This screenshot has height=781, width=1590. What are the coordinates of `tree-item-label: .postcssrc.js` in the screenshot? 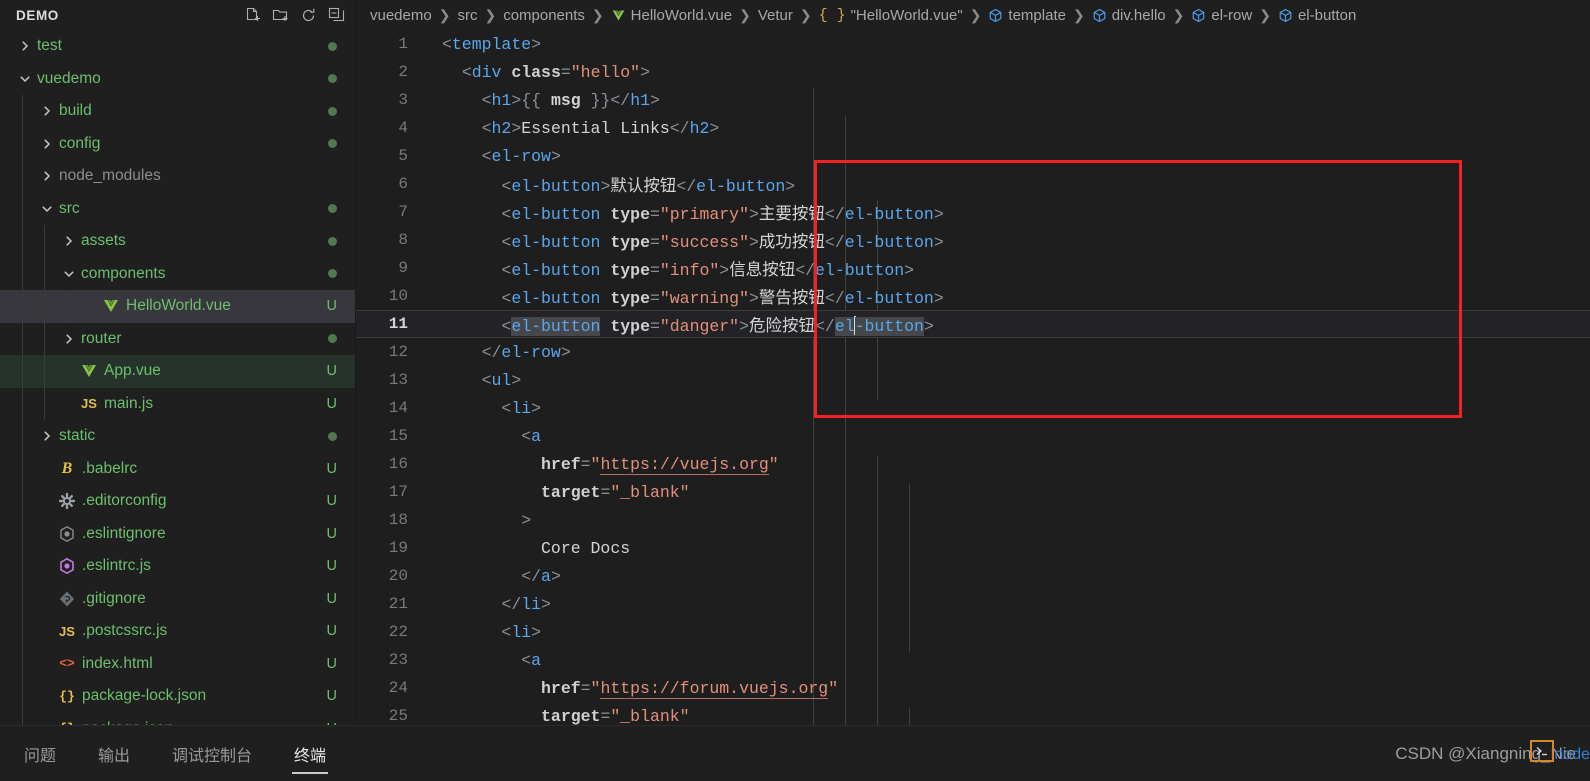 It's located at (125, 631).